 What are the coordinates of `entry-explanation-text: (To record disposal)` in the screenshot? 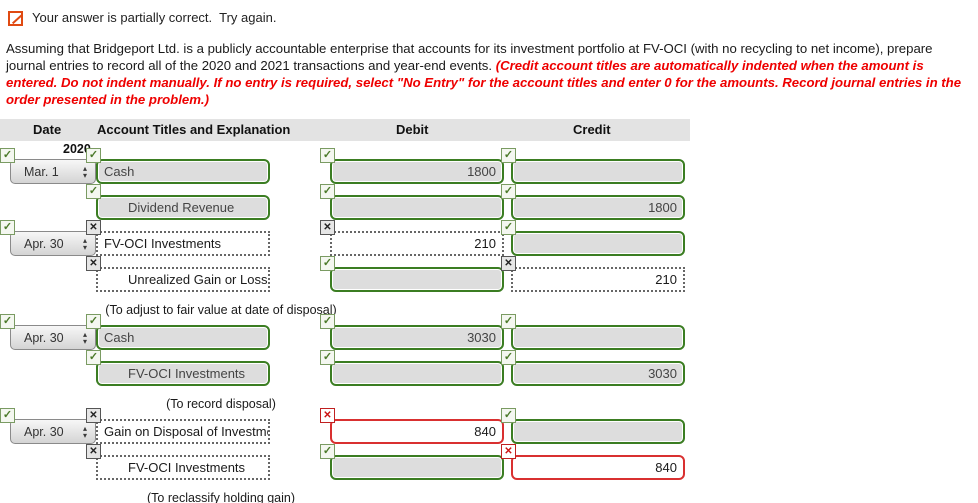 It's located at (221, 404).